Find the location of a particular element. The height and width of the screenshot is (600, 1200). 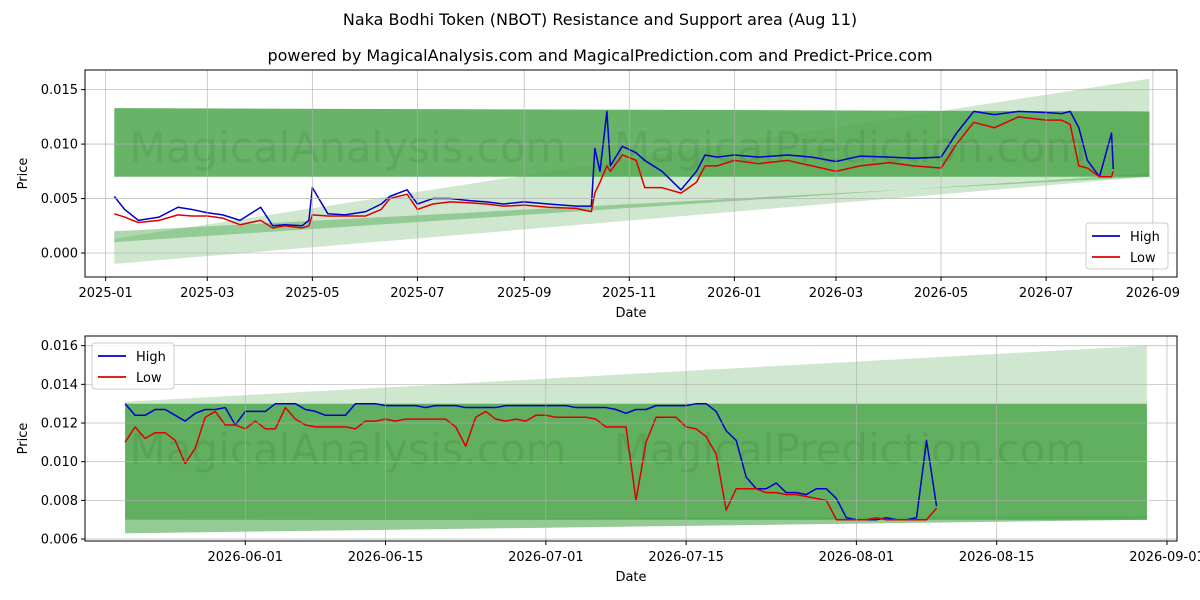

x-tick-label: 2026-01 is located at coordinates (734, 293).